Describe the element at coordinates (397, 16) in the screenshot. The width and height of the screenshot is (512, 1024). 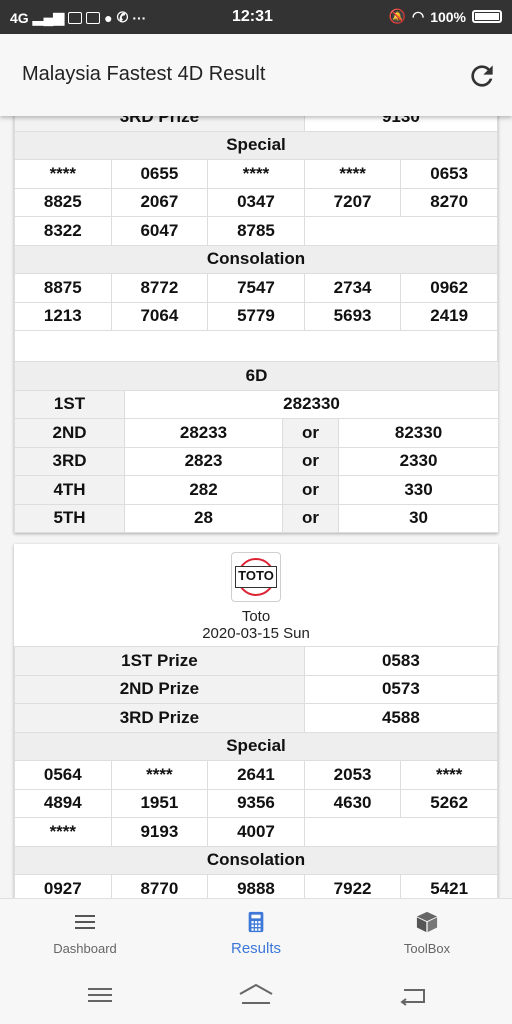
I see `mute-icon: 🔕` at that location.